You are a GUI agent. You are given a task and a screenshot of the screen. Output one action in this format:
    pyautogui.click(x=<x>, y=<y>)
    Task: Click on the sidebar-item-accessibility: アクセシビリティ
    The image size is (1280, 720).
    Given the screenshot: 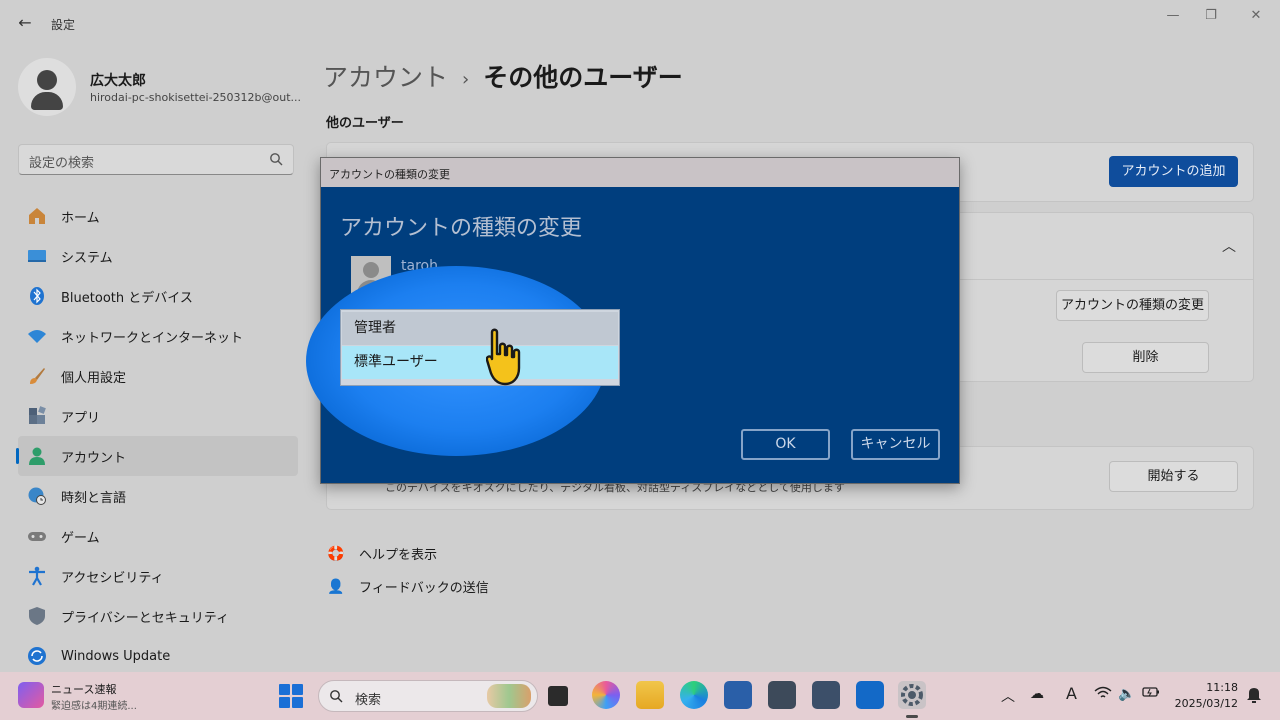 What is the action you would take?
    pyautogui.click(x=158, y=576)
    